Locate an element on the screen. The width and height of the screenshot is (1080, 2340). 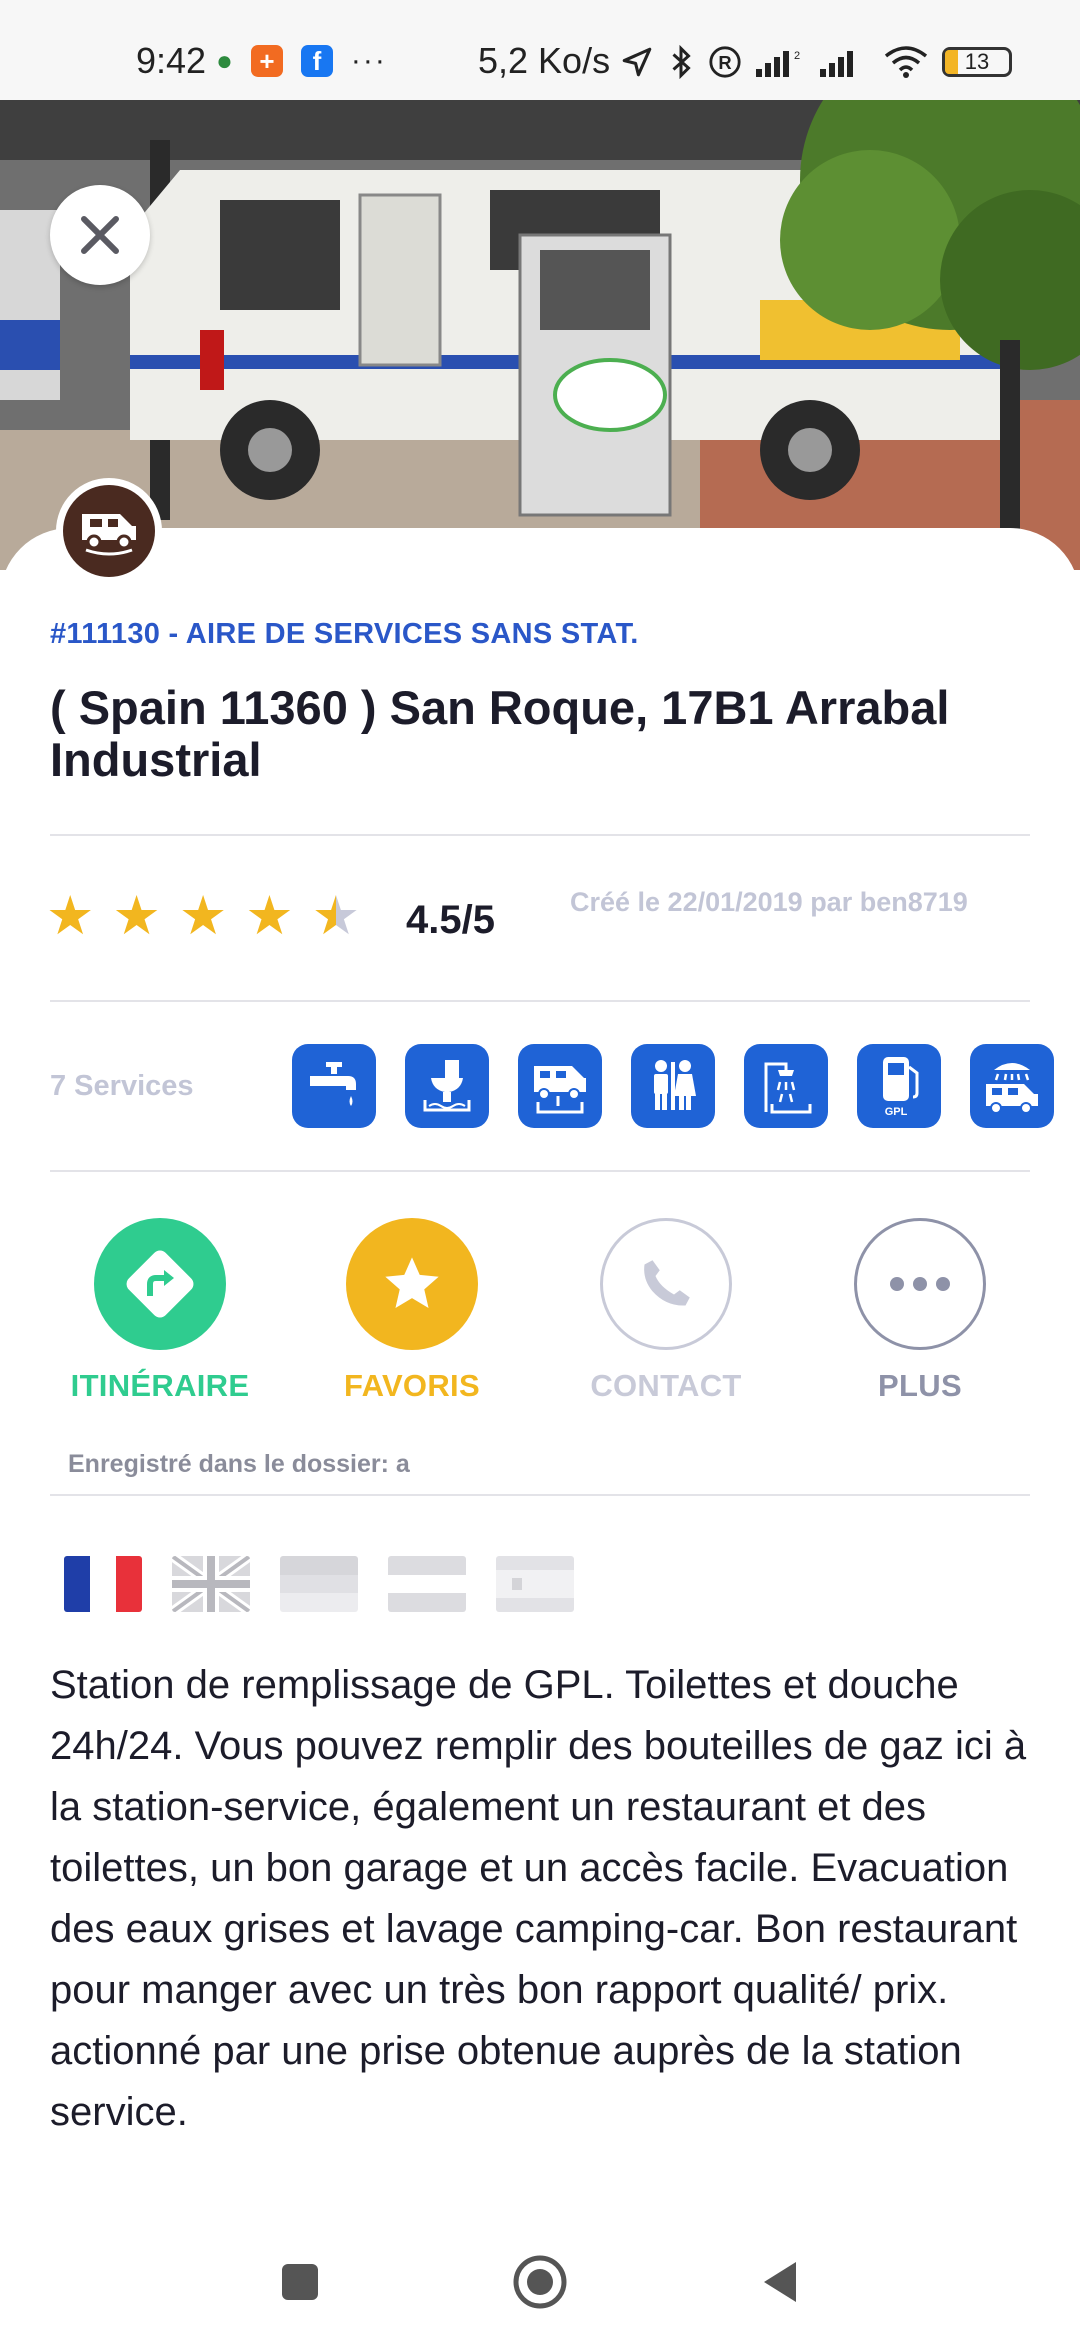
close-button is located at coordinates (100, 235).